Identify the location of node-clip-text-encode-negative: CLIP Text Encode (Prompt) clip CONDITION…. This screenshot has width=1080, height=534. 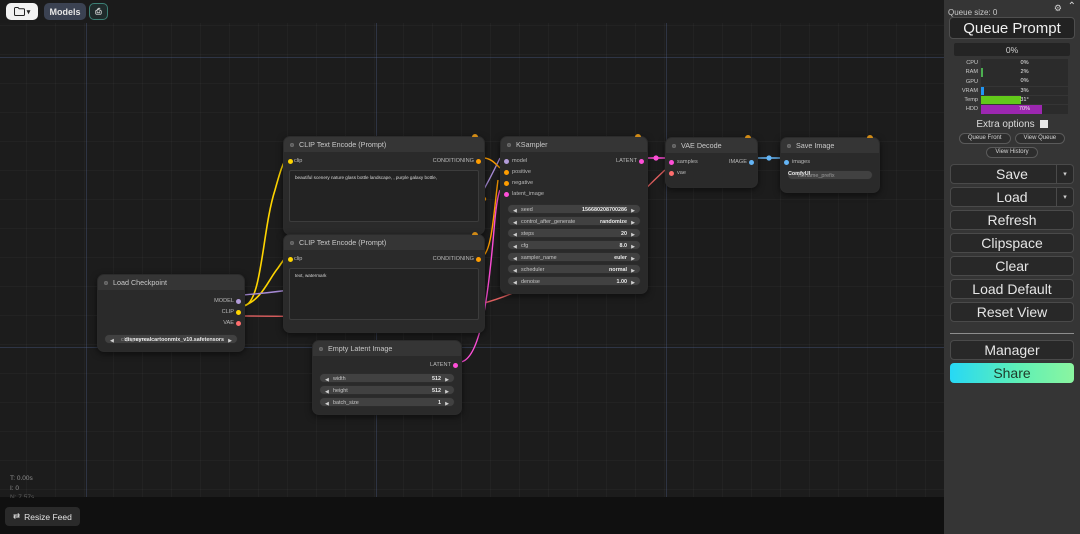
(384, 282).